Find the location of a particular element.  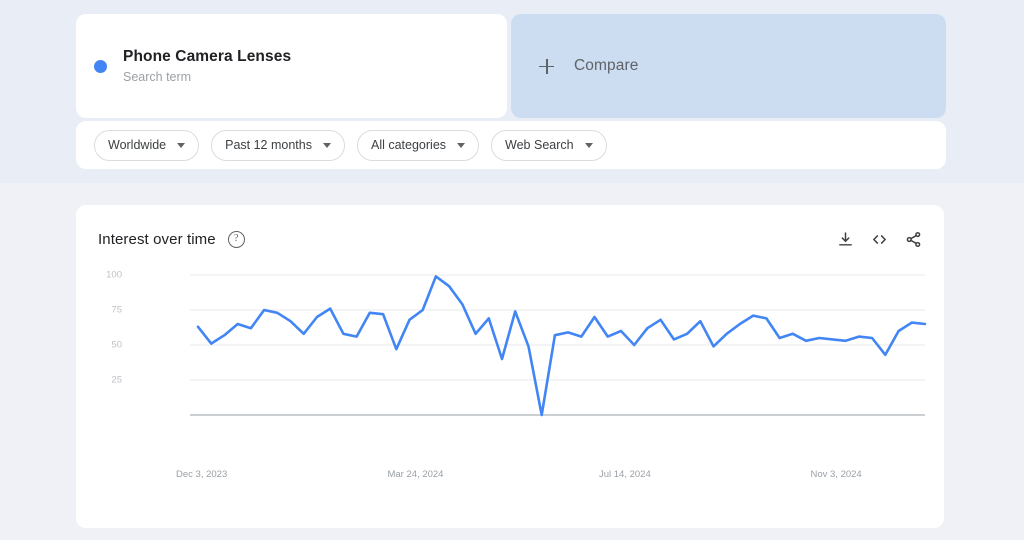

filter-chip-location: Worldwide is located at coordinates (147, 145).